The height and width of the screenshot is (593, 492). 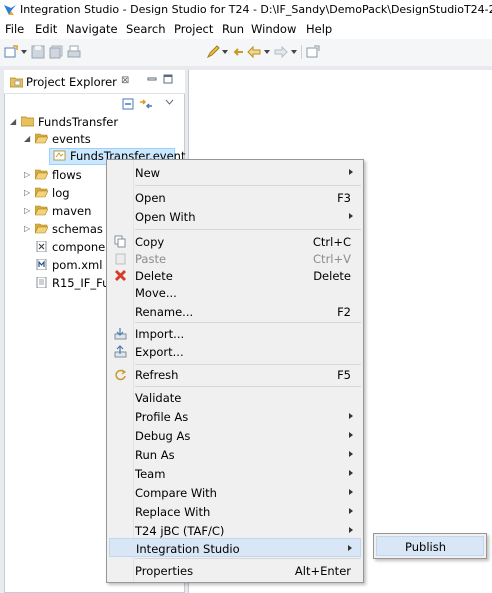 What do you see at coordinates (46, 29) in the screenshot?
I see `menu-edit: Edit` at bounding box center [46, 29].